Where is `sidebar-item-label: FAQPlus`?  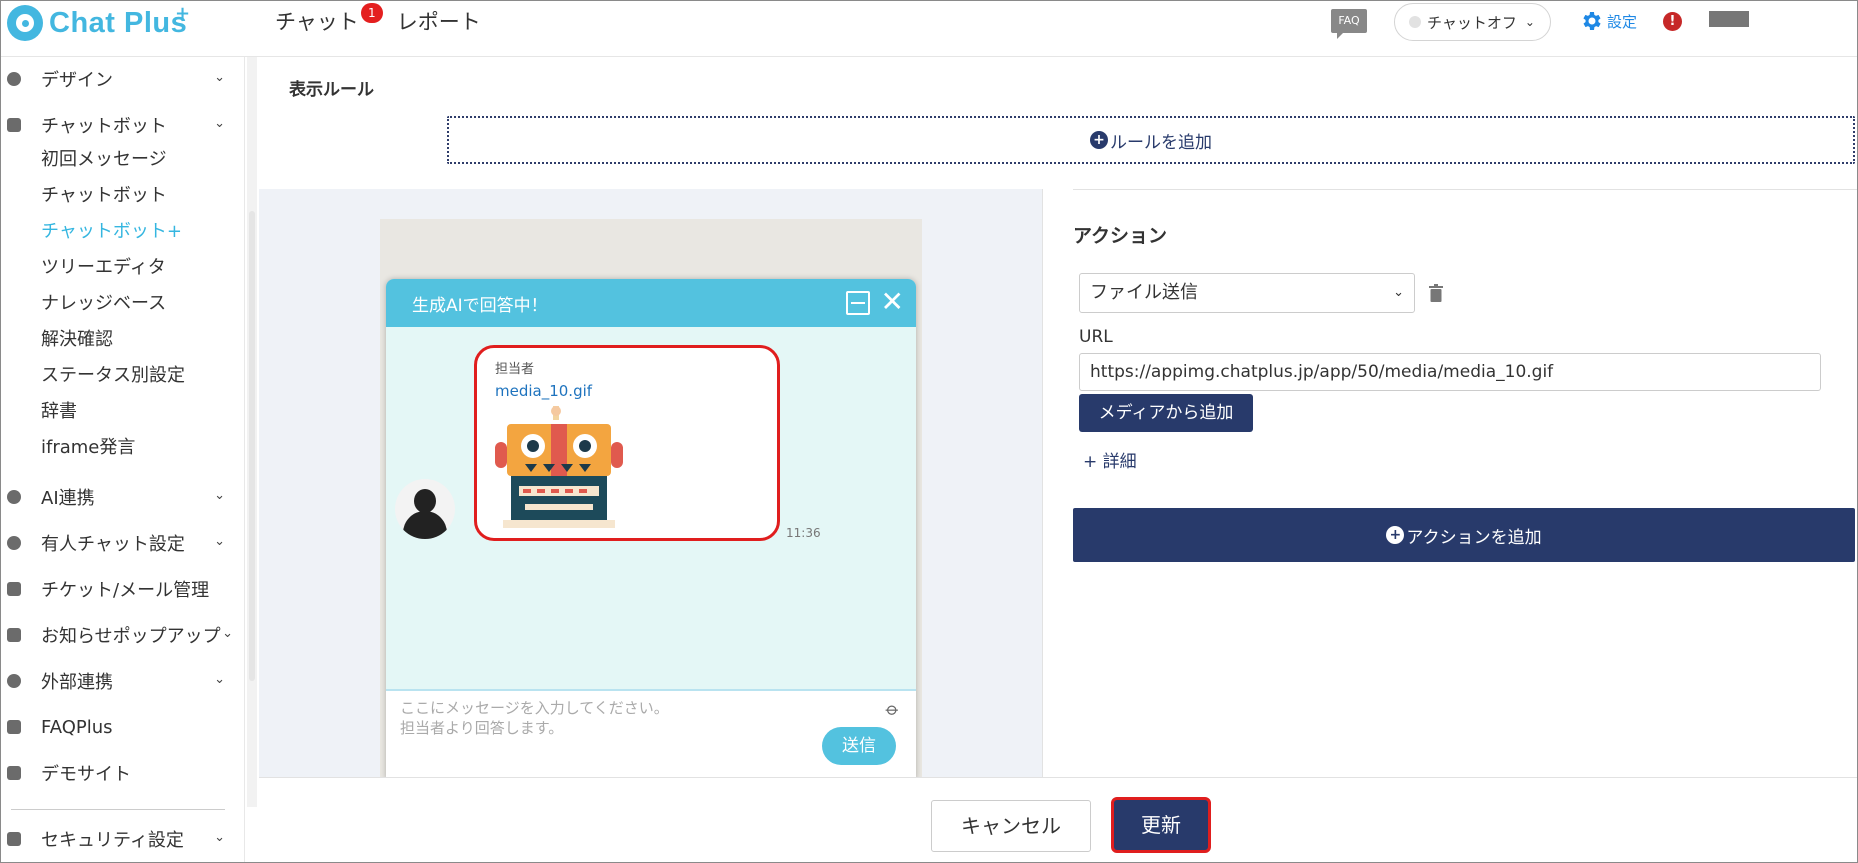 sidebar-item-label: FAQPlus is located at coordinates (77, 727).